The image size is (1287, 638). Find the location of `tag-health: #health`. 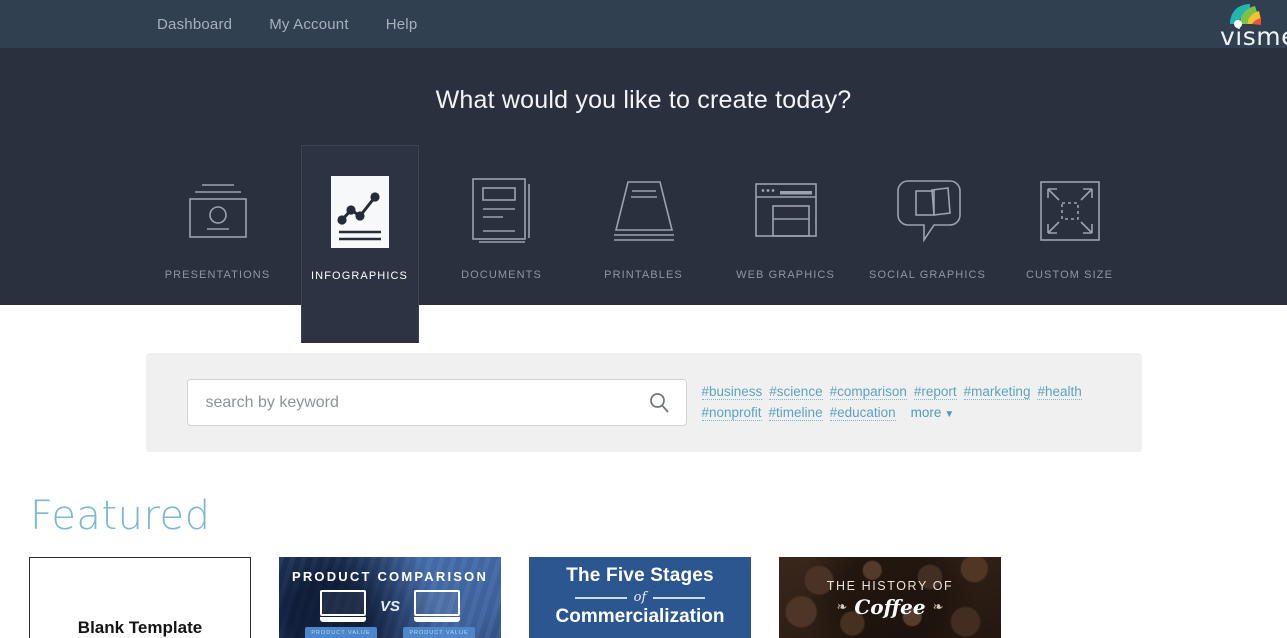

tag-health: #health is located at coordinates (1059, 392).